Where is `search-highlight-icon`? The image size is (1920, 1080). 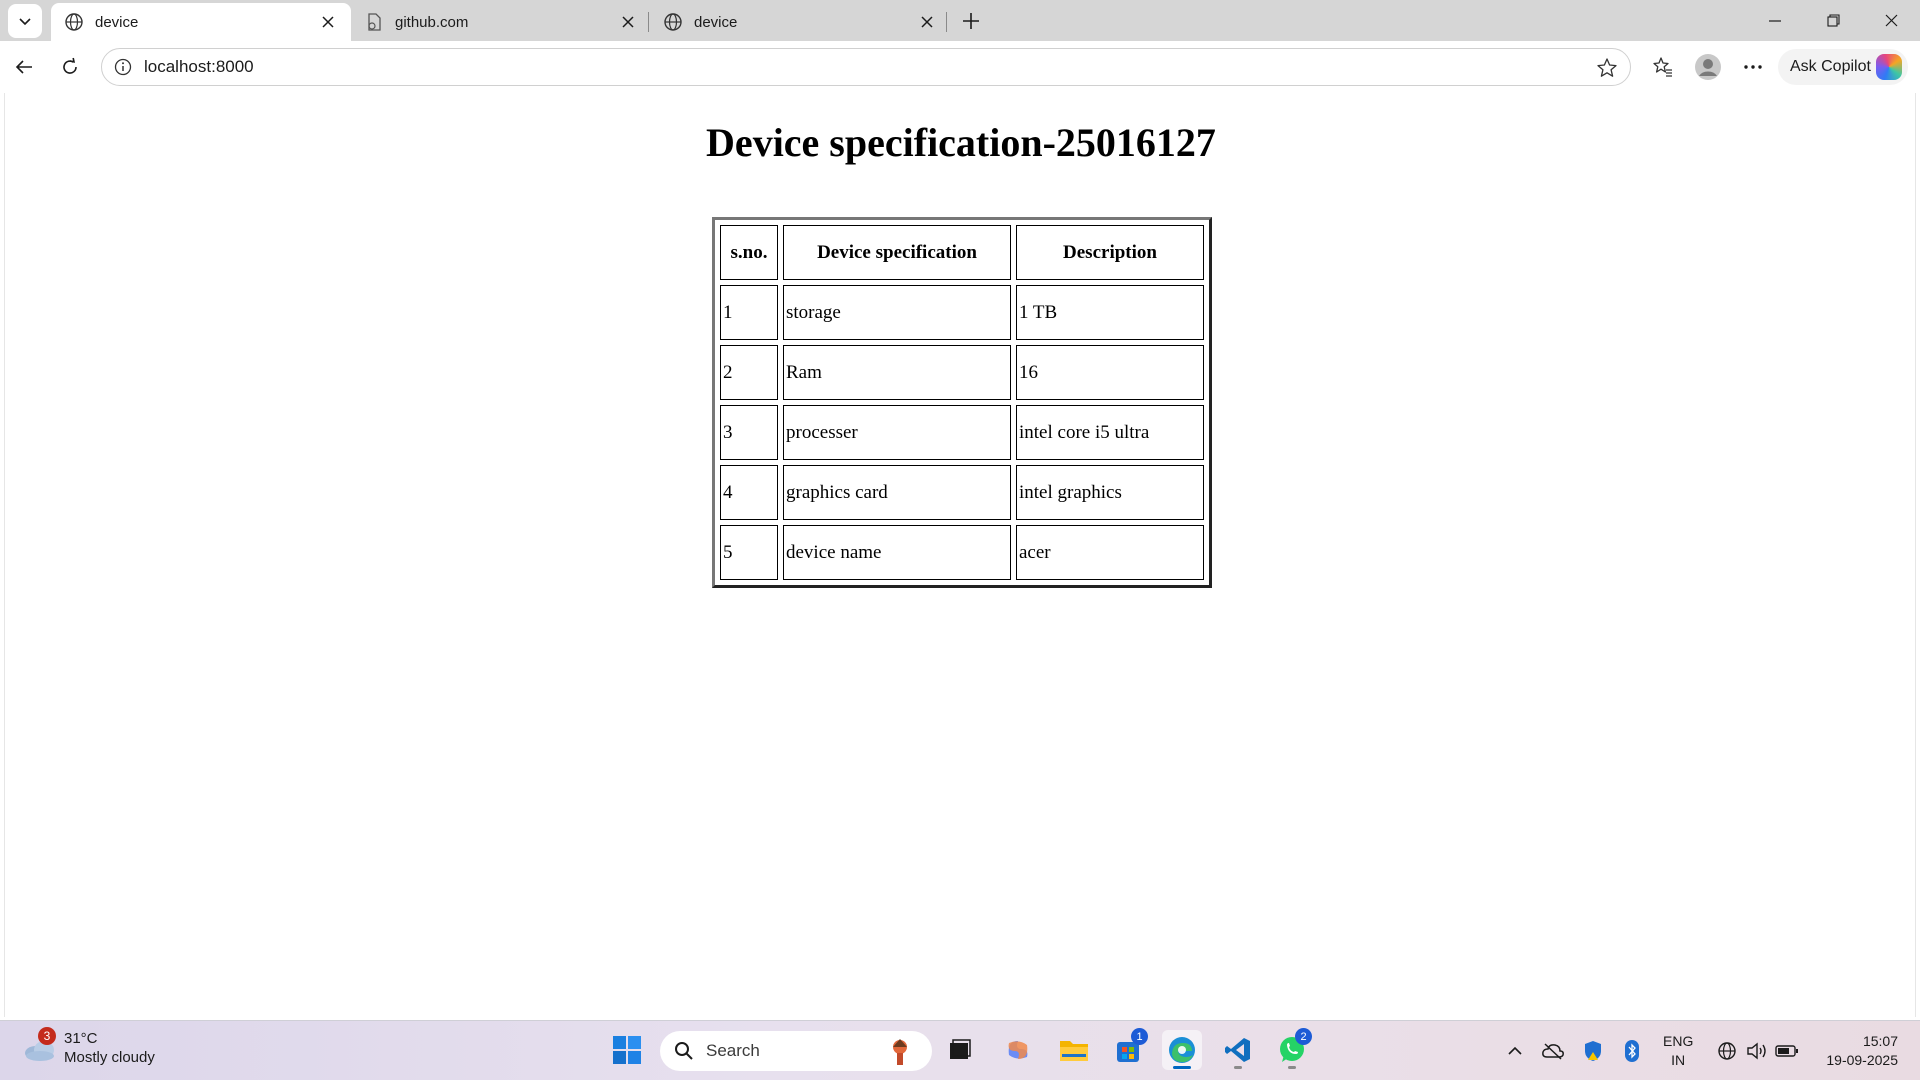 search-highlight-icon is located at coordinates (900, 1052).